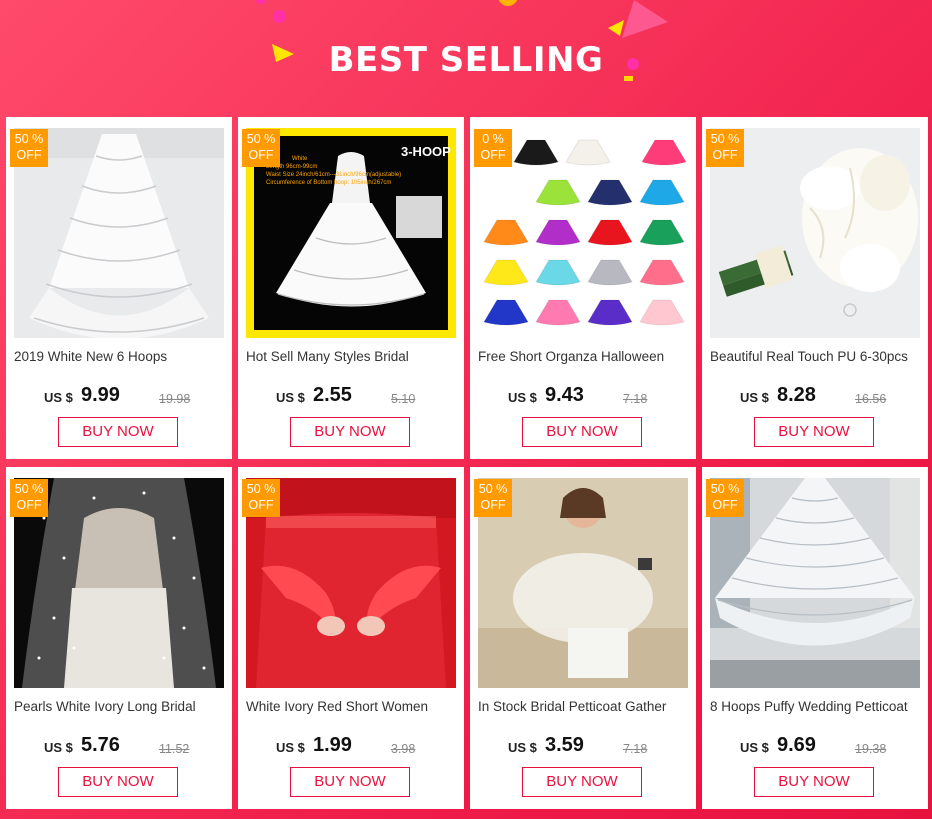  Describe the element at coordinates (871, 749) in the screenshot. I see `original-price: 19.38` at that location.